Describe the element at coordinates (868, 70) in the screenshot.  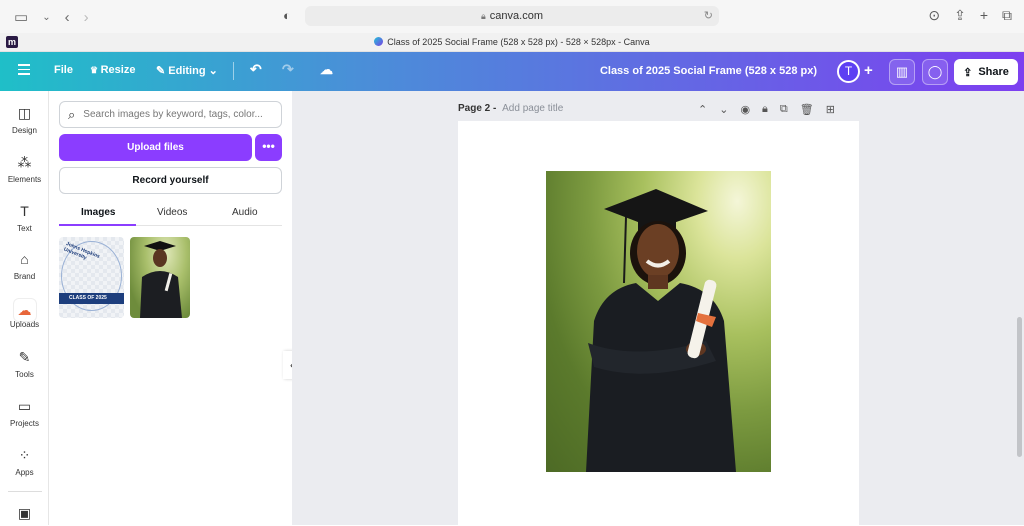
I see `add-collaborator-icon: +` at that location.